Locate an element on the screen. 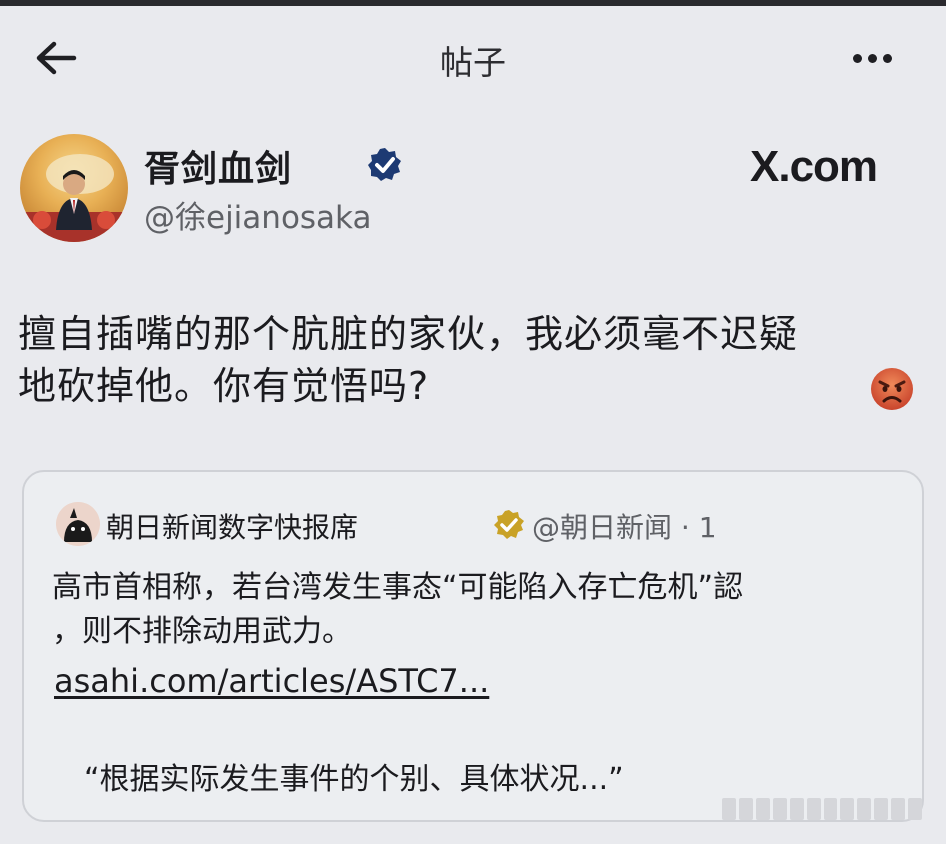  post-text-line: 擅自插嘴的那个肮脏的家伙，我必须毫不迟疑 is located at coordinates (408, 334).